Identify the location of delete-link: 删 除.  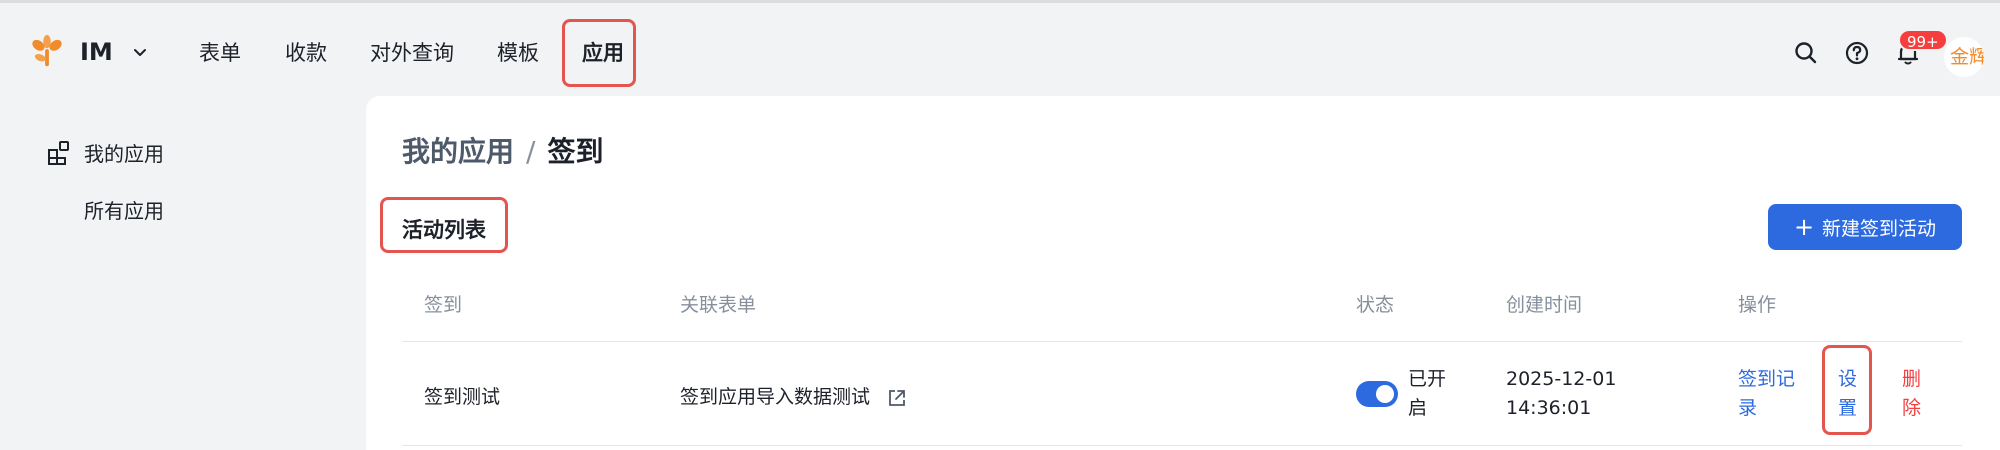
(1911, 394).